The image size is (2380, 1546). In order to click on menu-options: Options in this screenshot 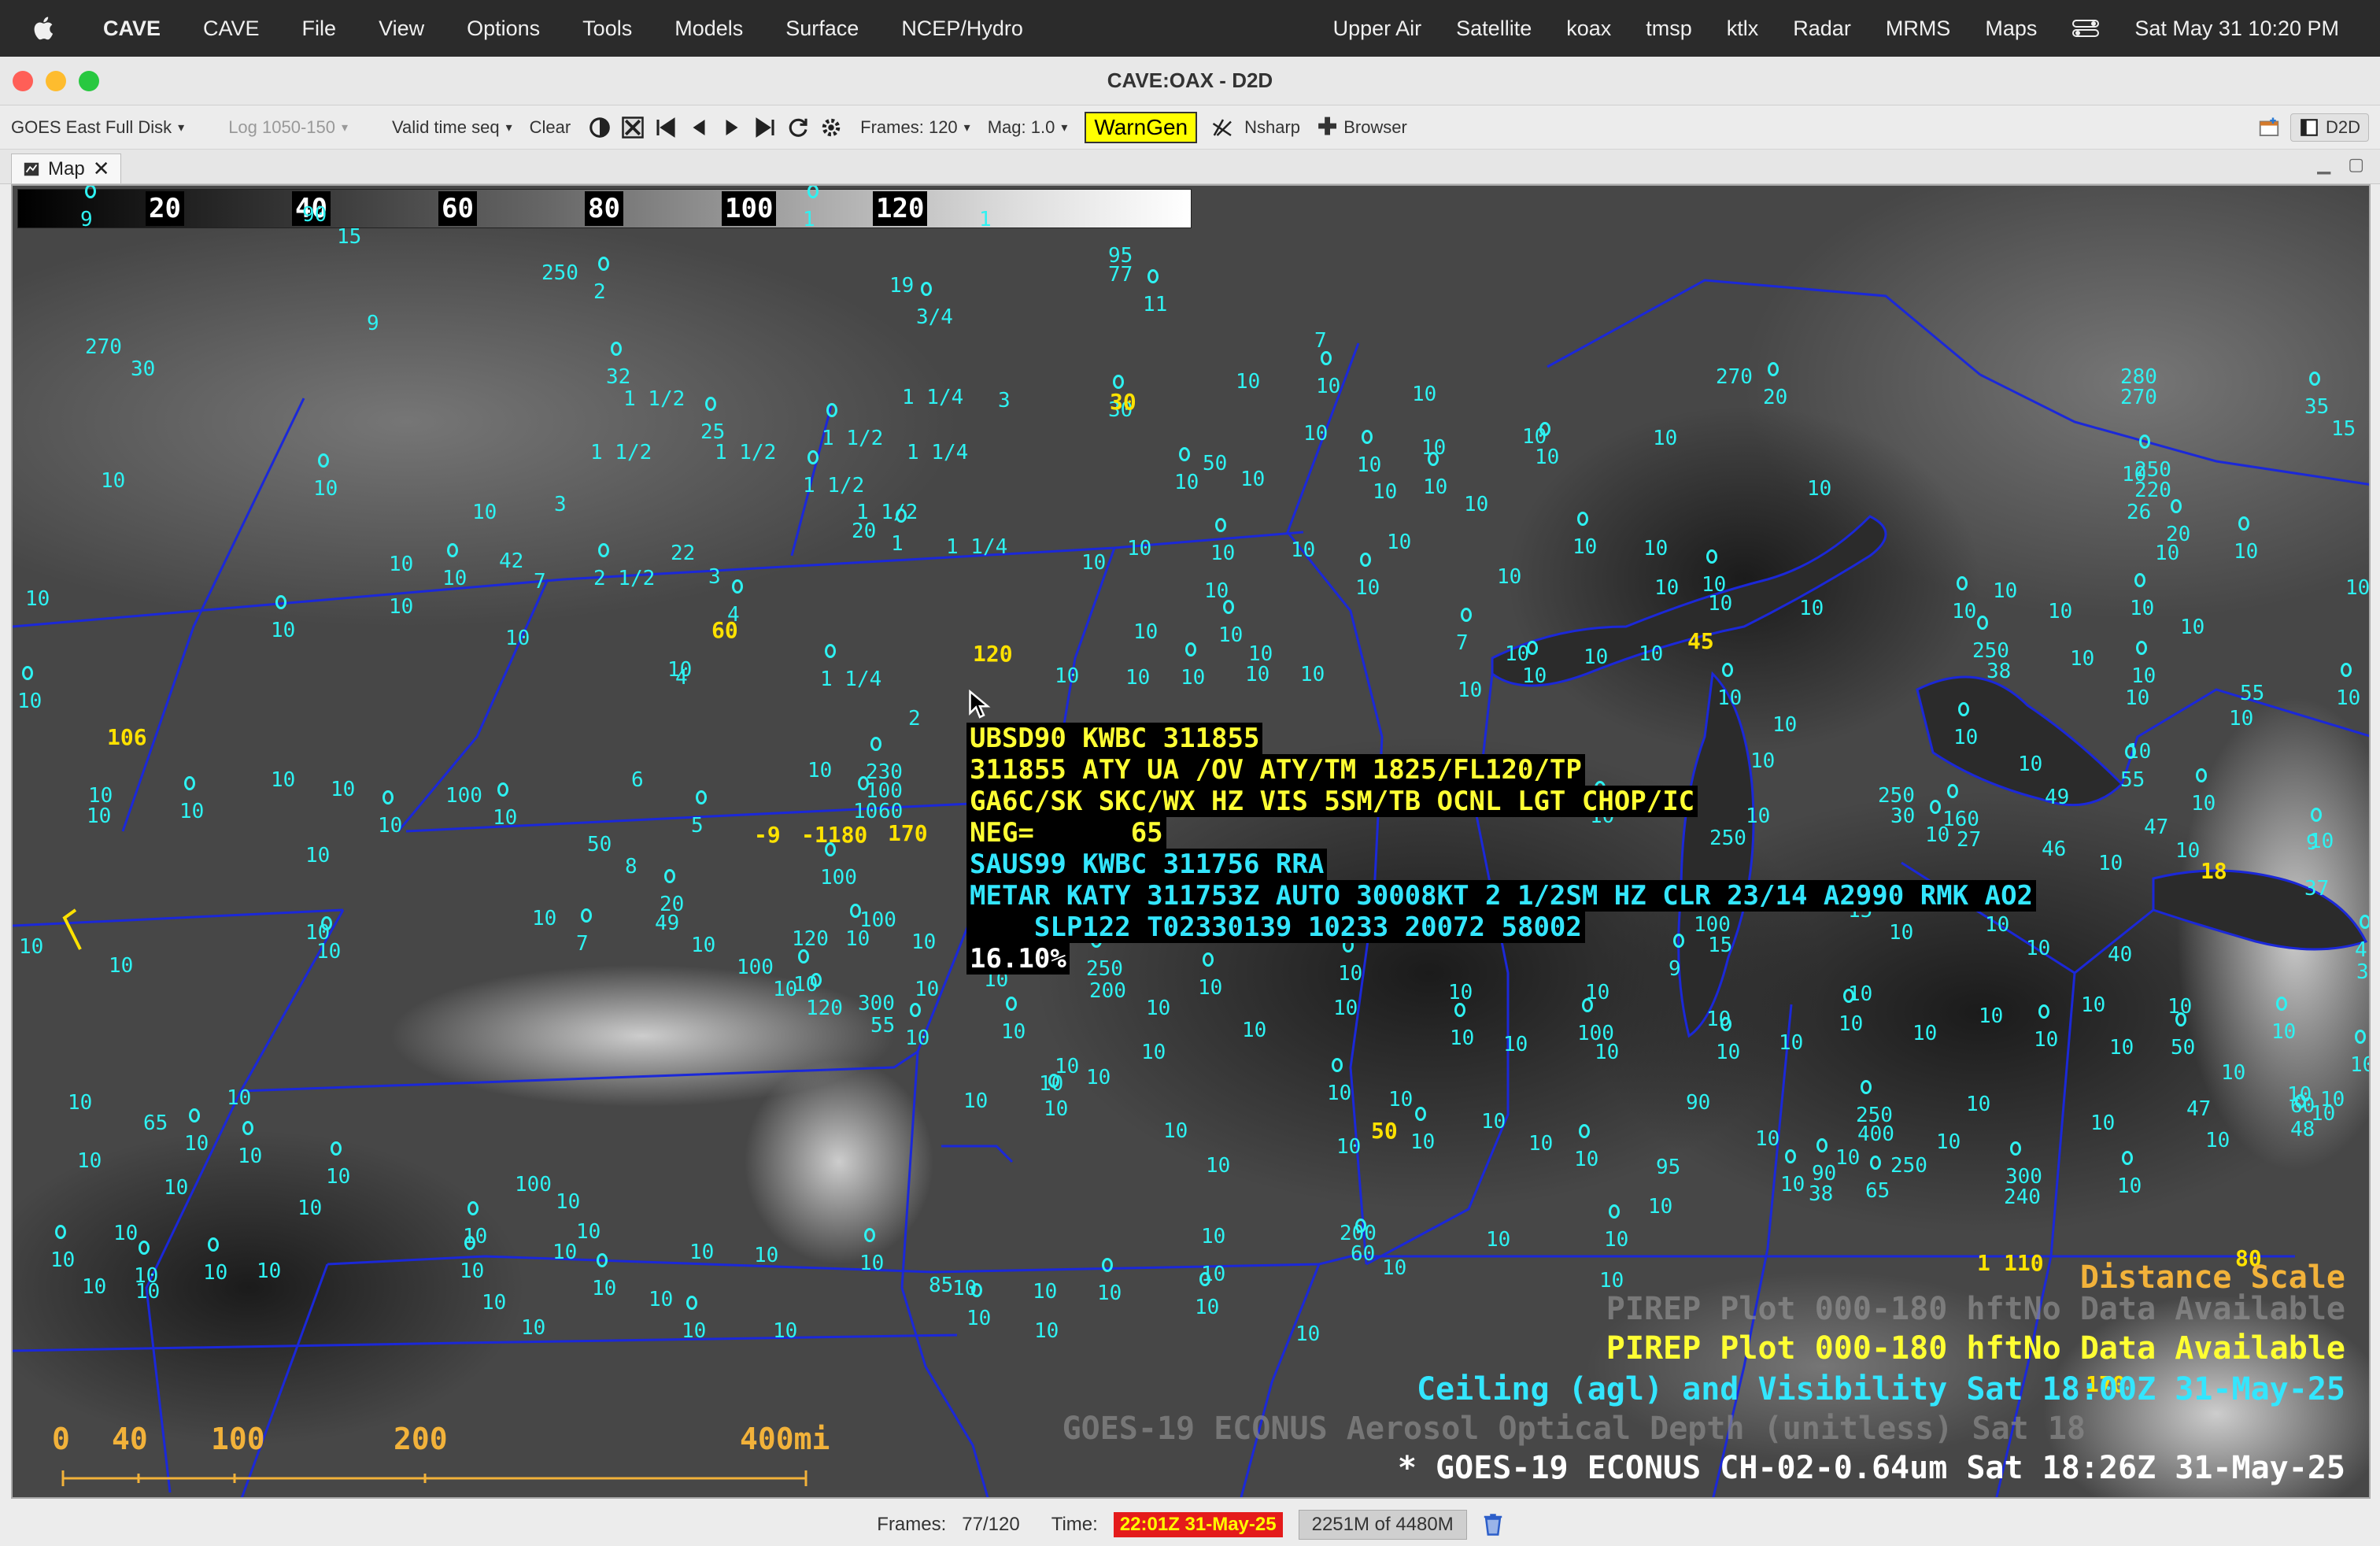, I will do `click(503, 29)`.